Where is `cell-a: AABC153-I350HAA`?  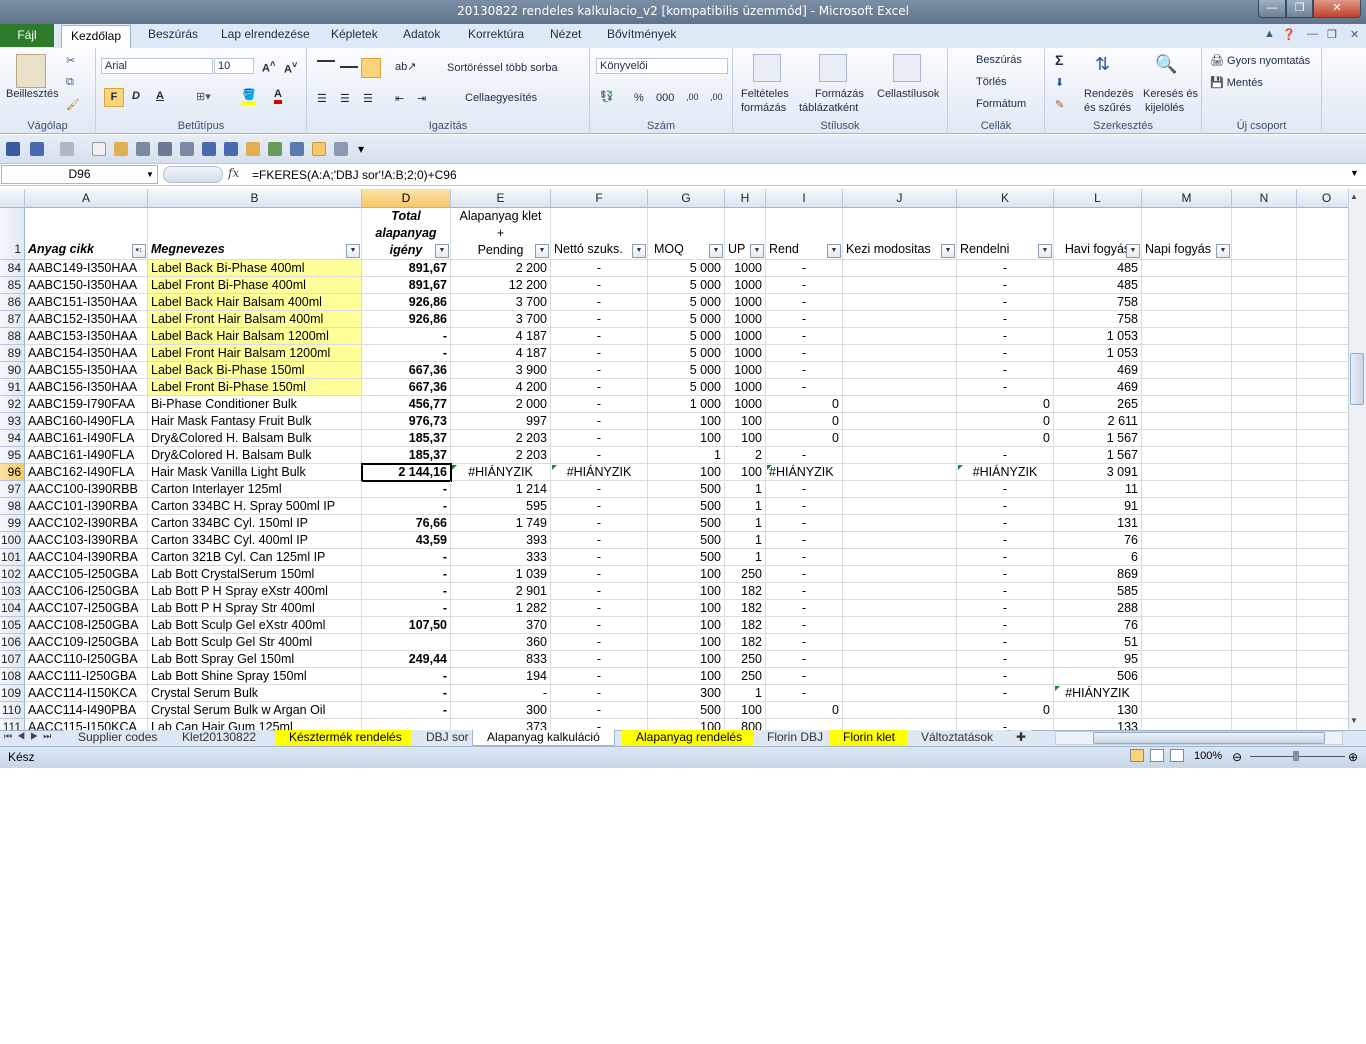 cell-a: AABC153-I350HAA is located at coordinates (86, 336).